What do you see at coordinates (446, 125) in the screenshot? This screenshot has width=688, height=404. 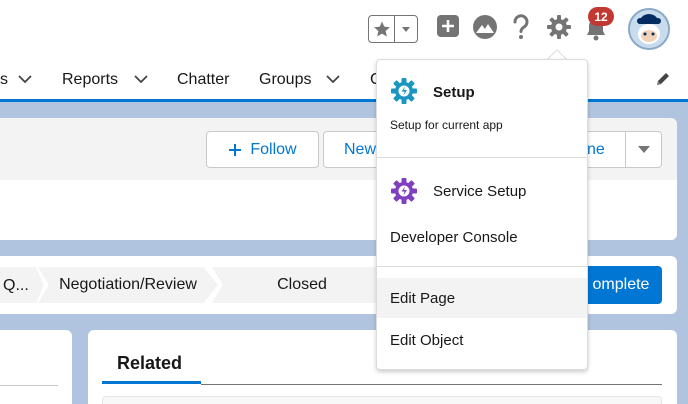 I see `setup-subtitle: Setup for current app` at bounding box center [446, 125].